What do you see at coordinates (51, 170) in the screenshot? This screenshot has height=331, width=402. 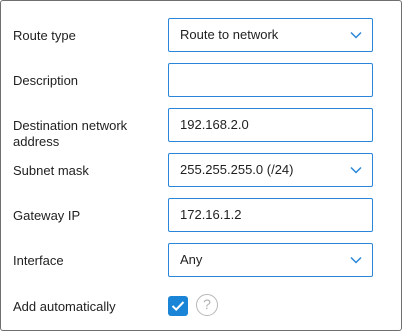 I see `subnet-mask-label: Subnet mask` at bounding box center [51, 170].